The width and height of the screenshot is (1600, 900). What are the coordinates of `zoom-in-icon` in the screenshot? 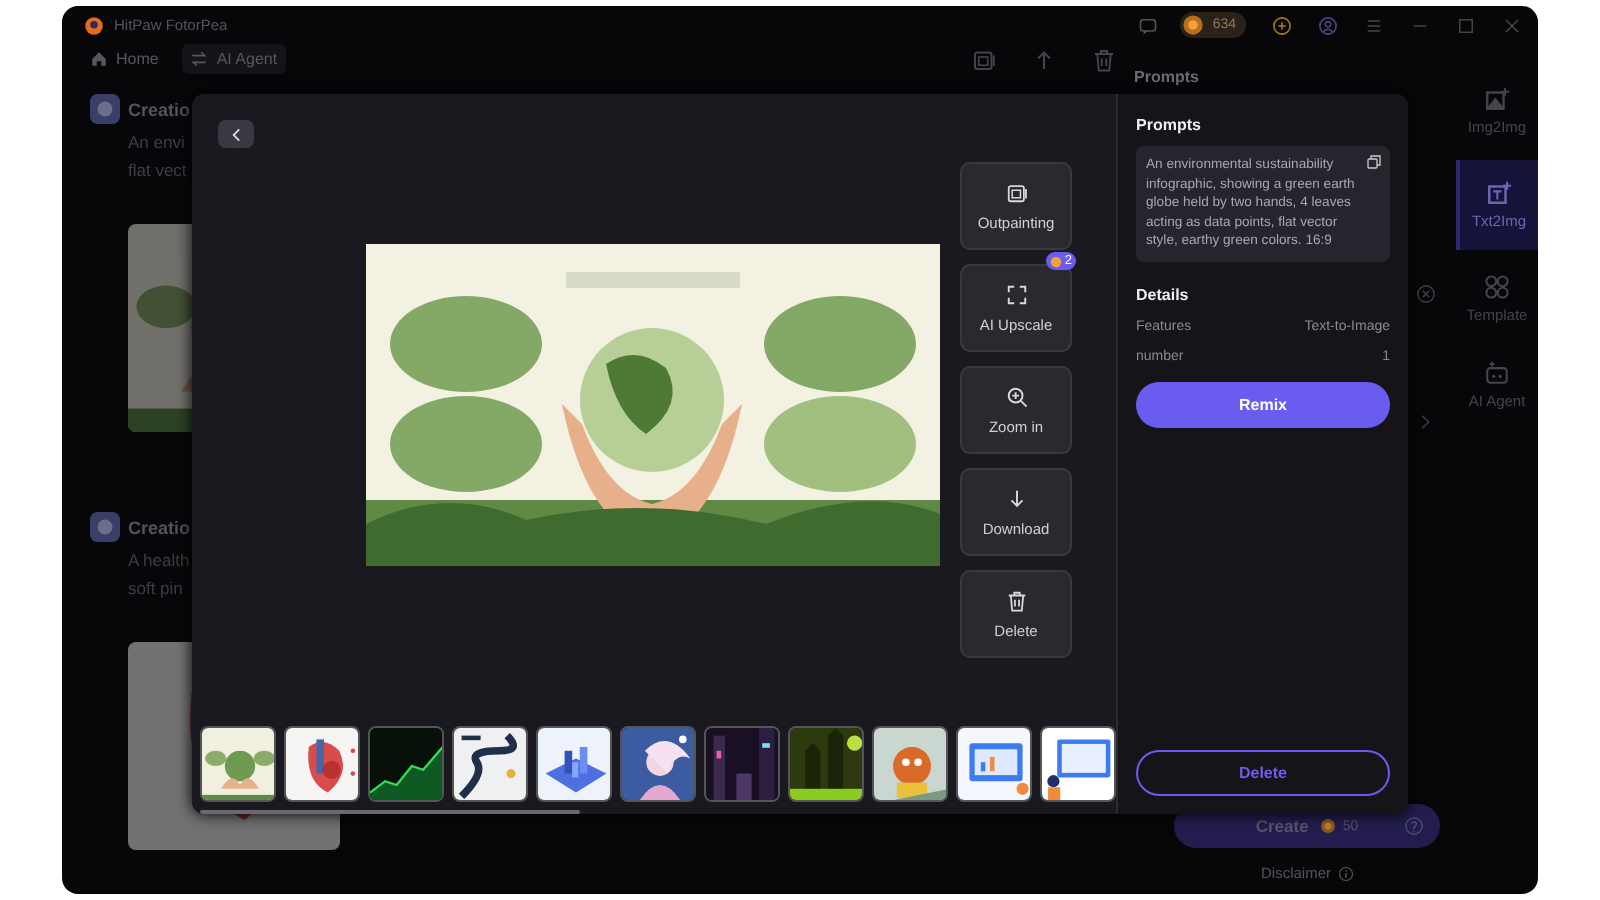 It's located at (1016, 396).